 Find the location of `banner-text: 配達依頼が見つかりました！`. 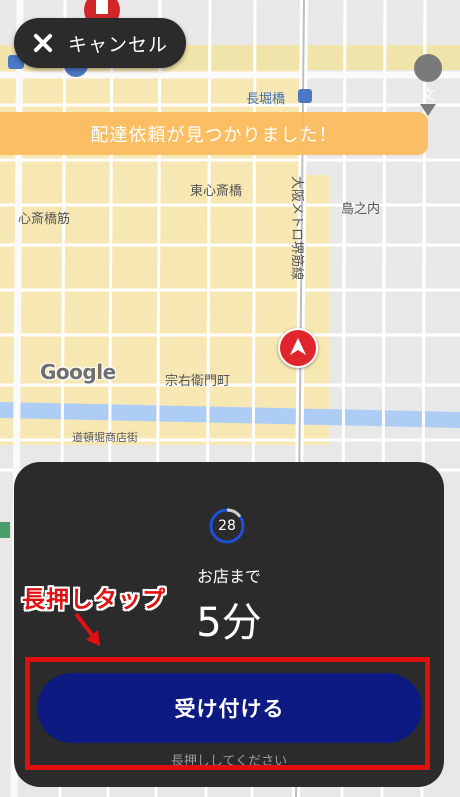

banner-text: 配達依頼が見つかりました！ is located at coordinates (214, 135).